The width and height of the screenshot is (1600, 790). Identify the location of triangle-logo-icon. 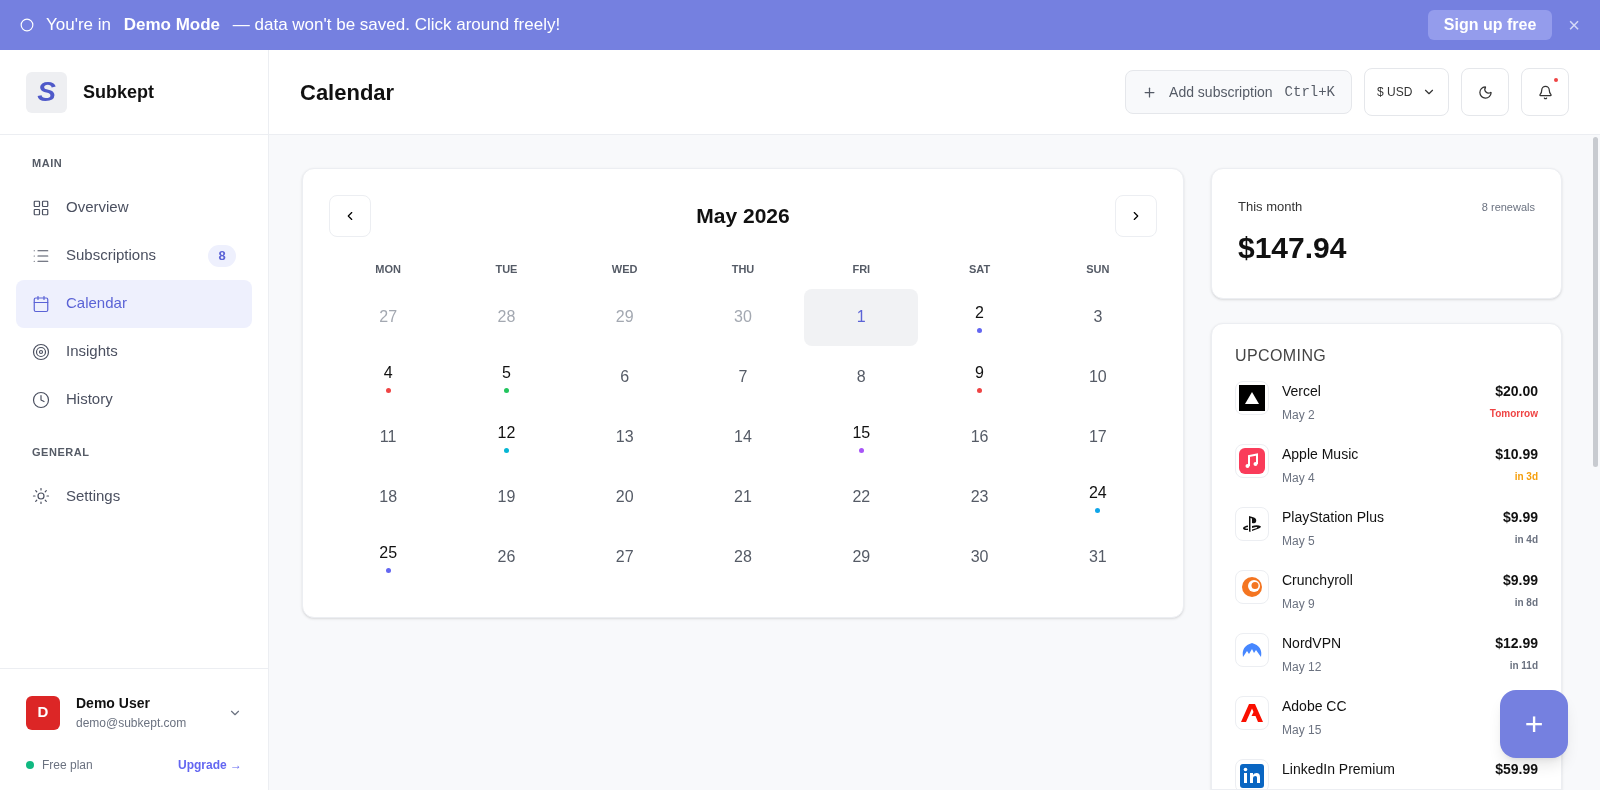
(1252, 397).